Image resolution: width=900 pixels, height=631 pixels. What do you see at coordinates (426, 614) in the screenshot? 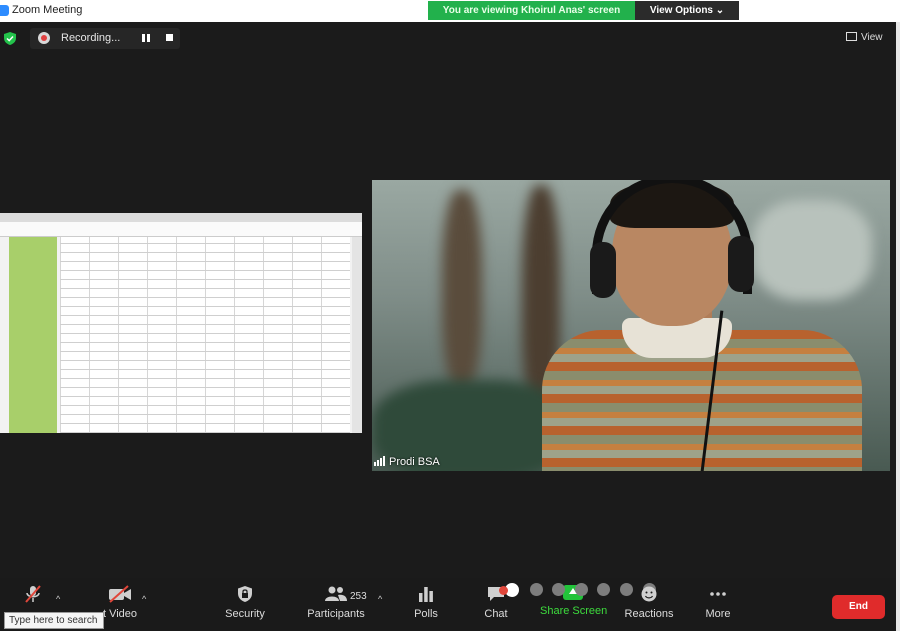
I see `polls-label: Polls` at bounding box center [426, 614].